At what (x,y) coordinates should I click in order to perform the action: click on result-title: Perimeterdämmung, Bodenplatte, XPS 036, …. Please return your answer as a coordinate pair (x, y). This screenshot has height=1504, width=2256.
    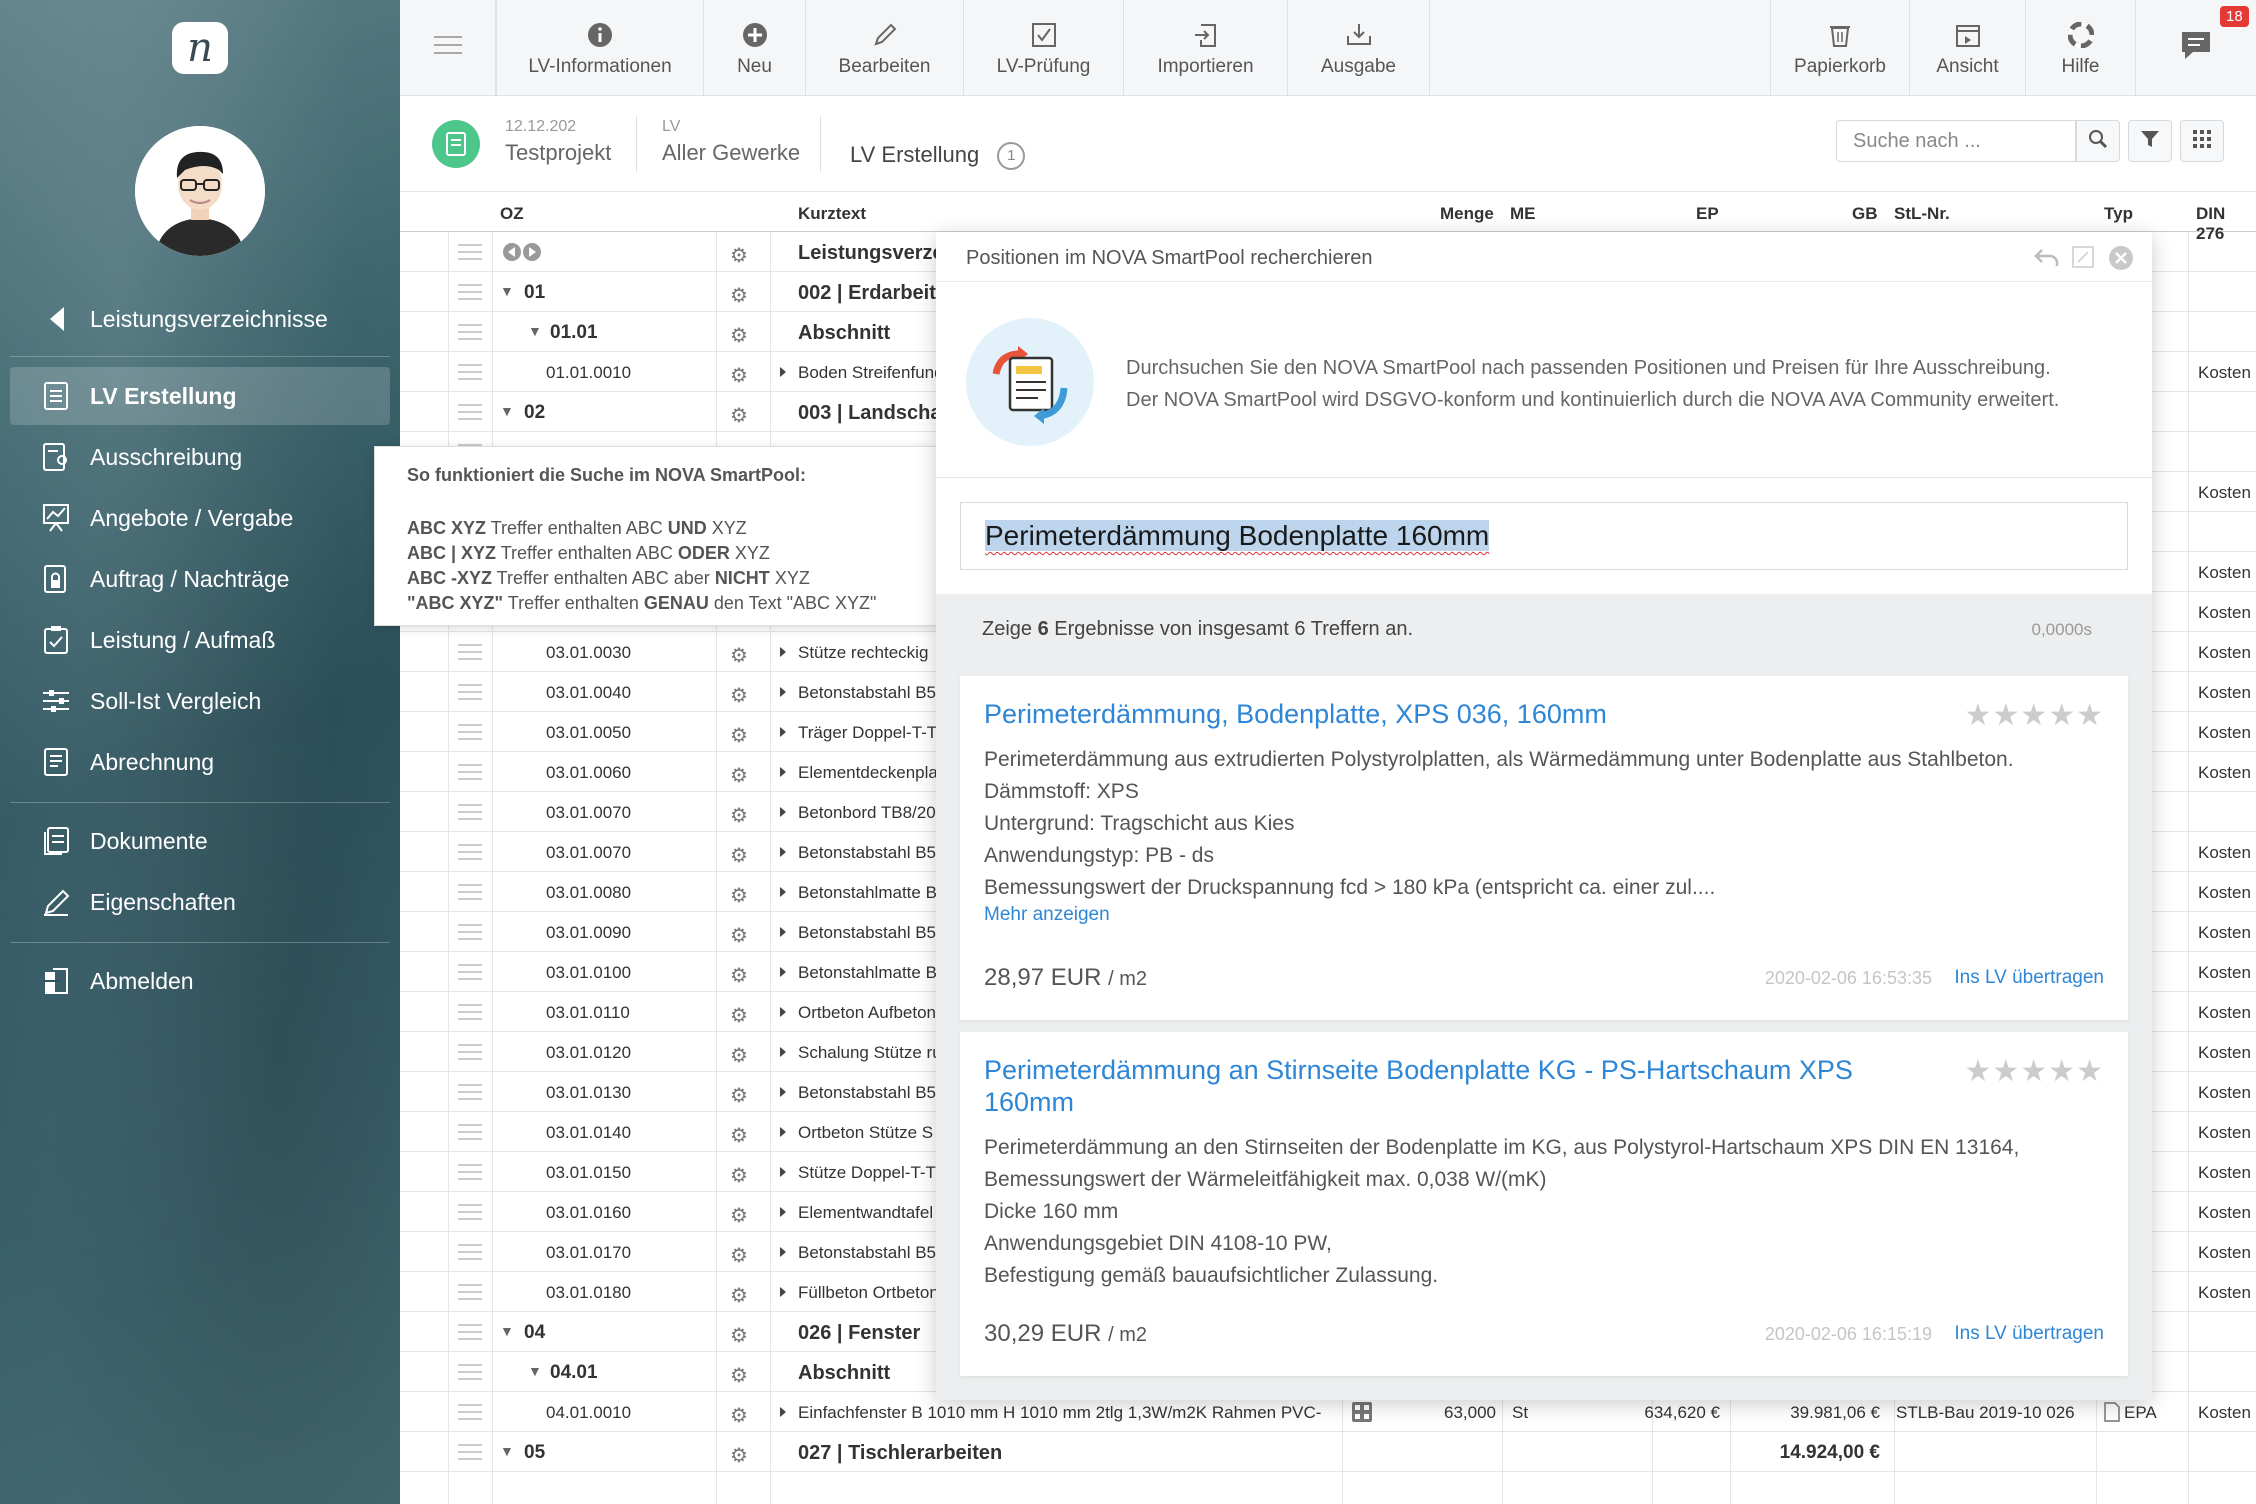
    Looking at the image, I should click on (1444, 714).